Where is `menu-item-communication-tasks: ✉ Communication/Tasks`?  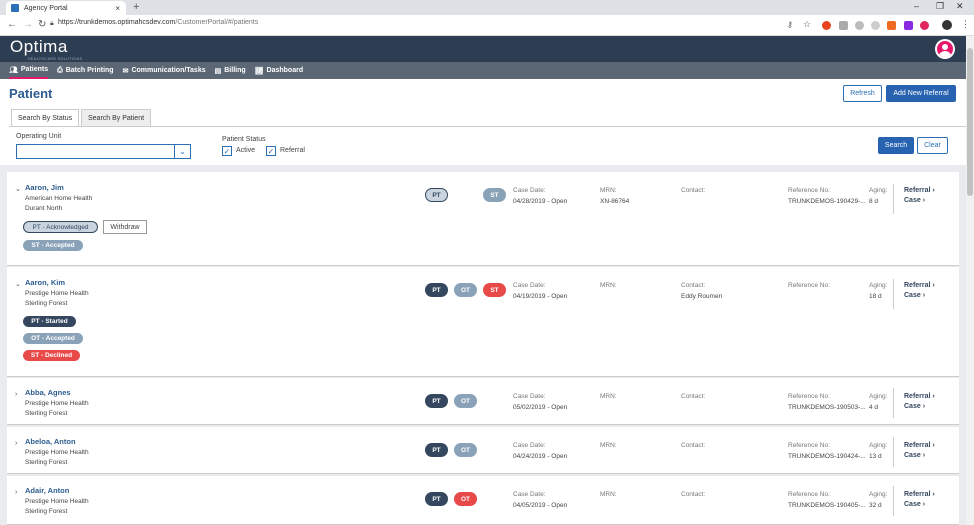 menu-item-communication-tasks: ✉ Communication/Tasks is located at coordinates (164, 70).